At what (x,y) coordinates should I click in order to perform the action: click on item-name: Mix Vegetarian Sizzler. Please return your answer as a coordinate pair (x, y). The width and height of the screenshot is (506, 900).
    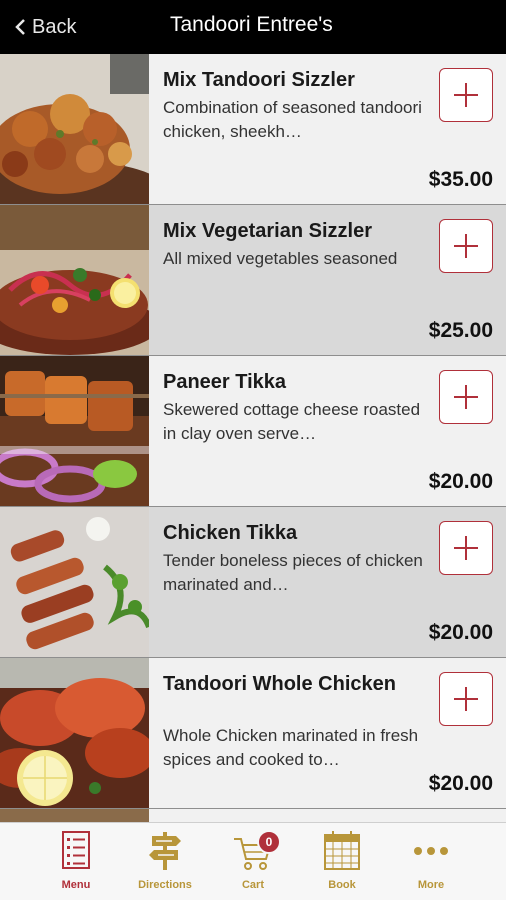
    Looking at the image, I should click on (267, 231).